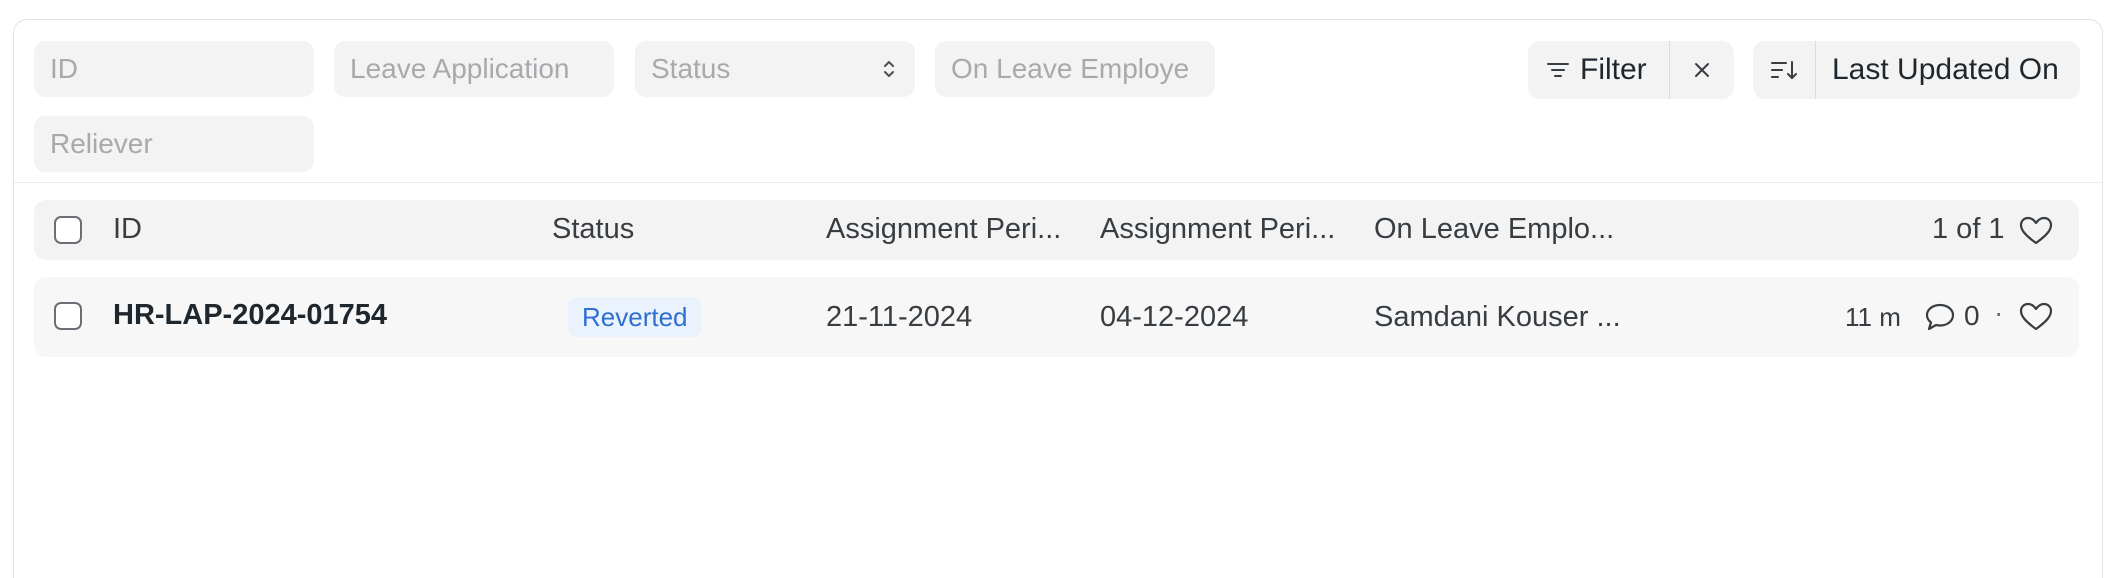  I want to click on sort-descending-icon, so click(1784, 70).